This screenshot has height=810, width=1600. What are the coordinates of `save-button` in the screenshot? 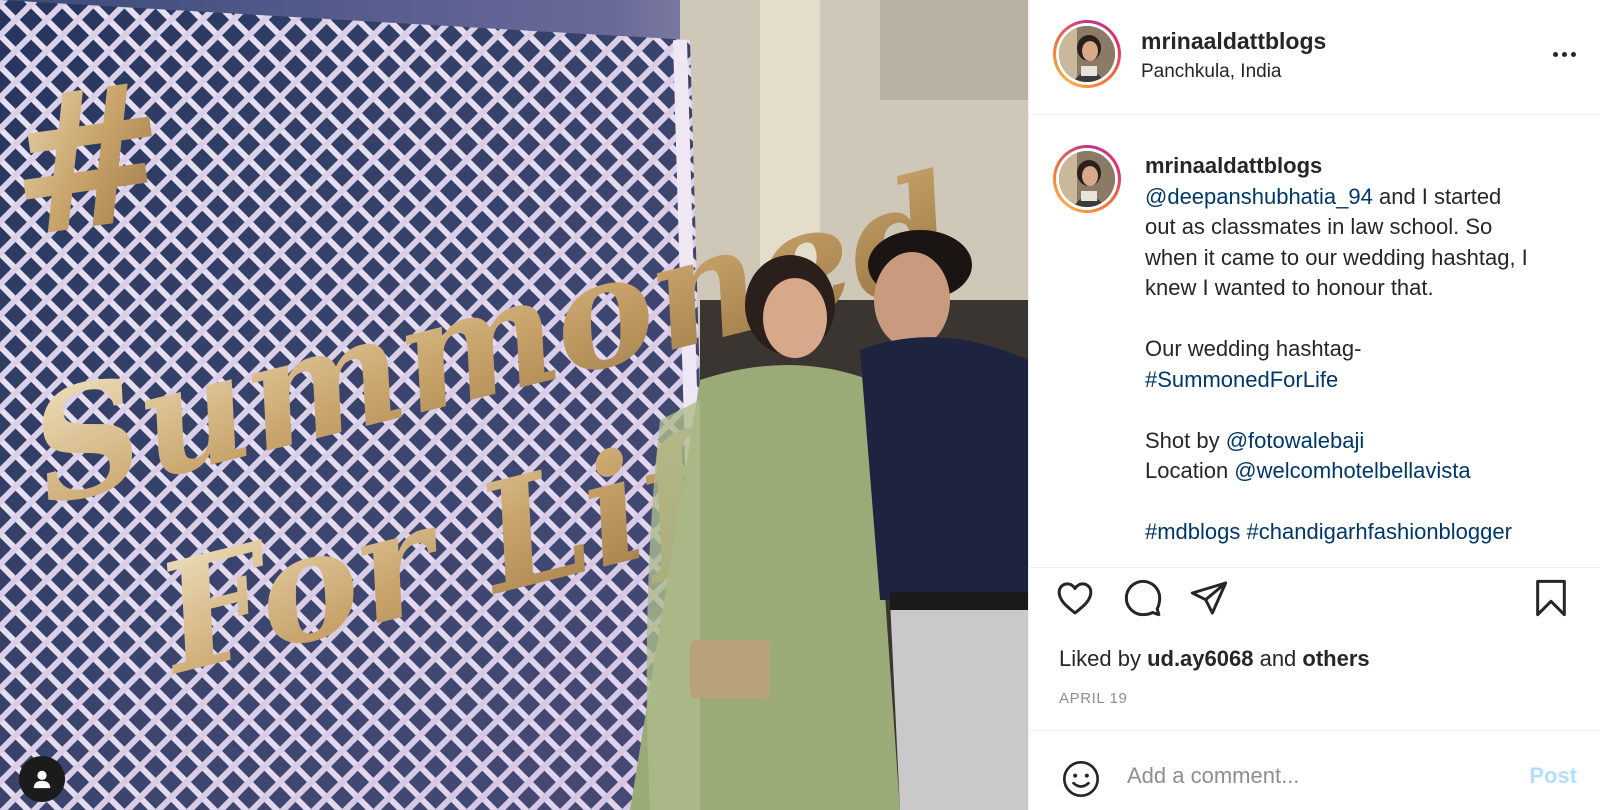 It's located at (1551, 598).